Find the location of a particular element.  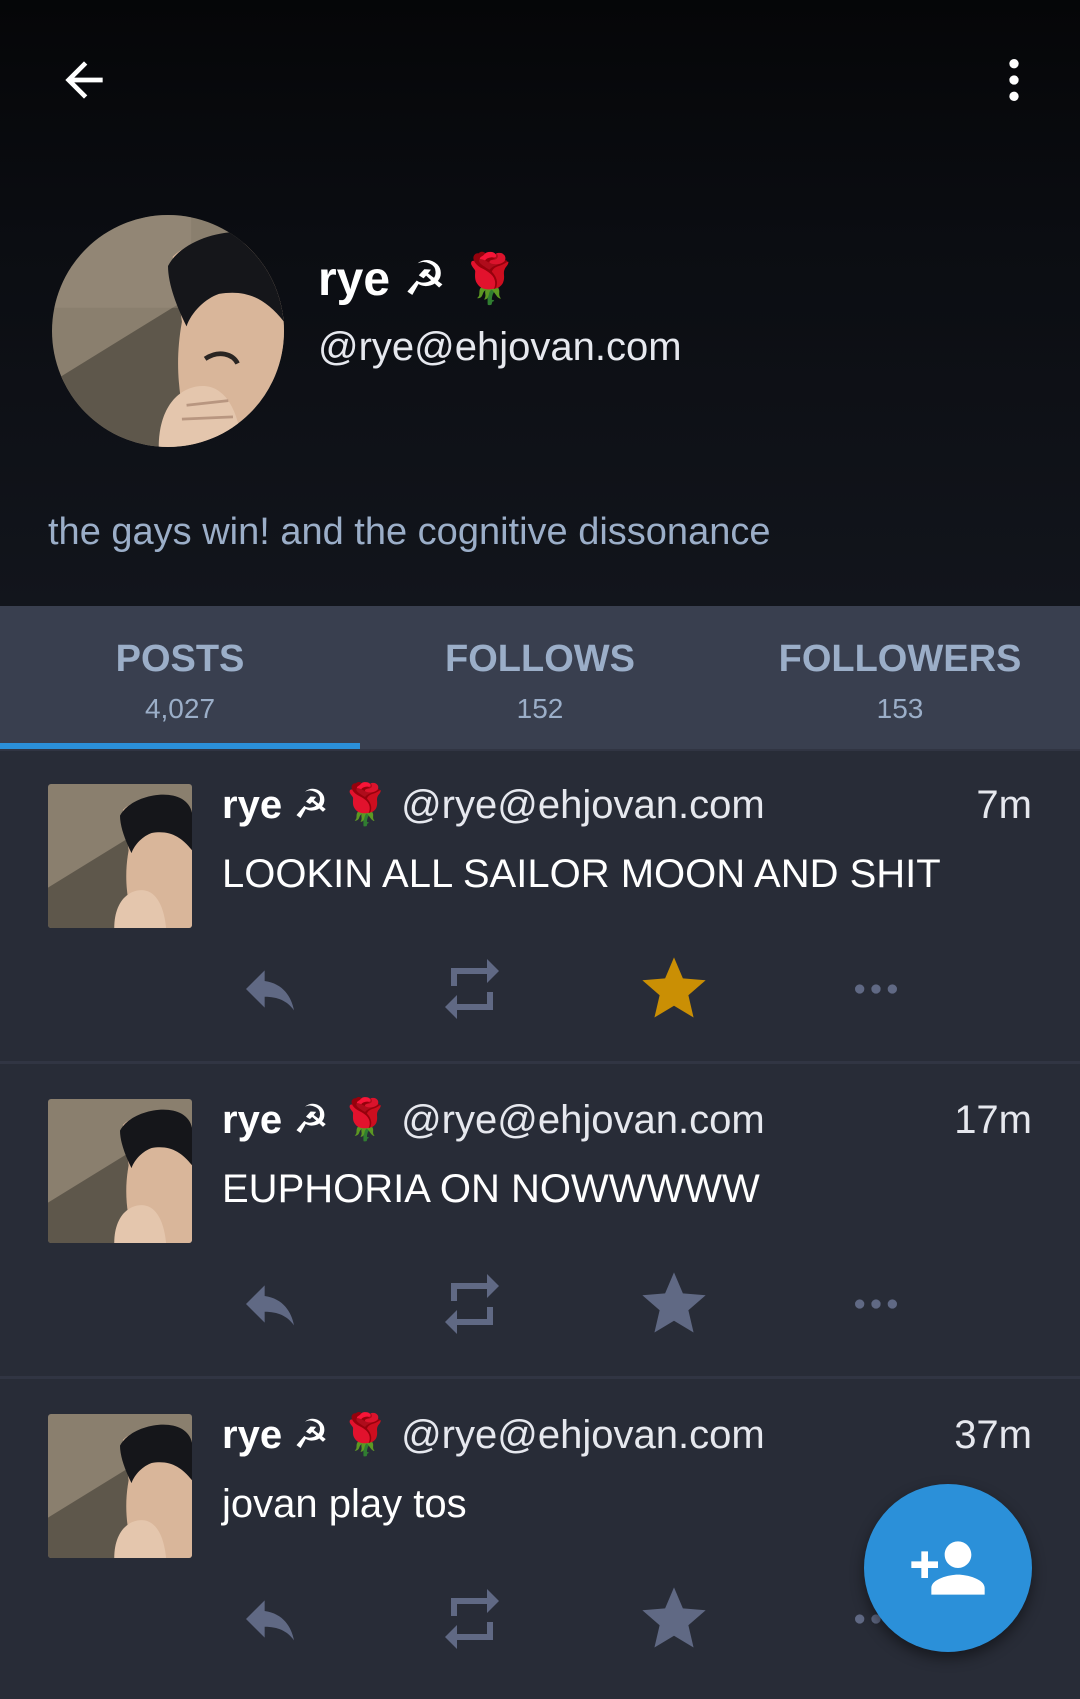

status-timestamp: 37m is located at coordinates (993, 1435).